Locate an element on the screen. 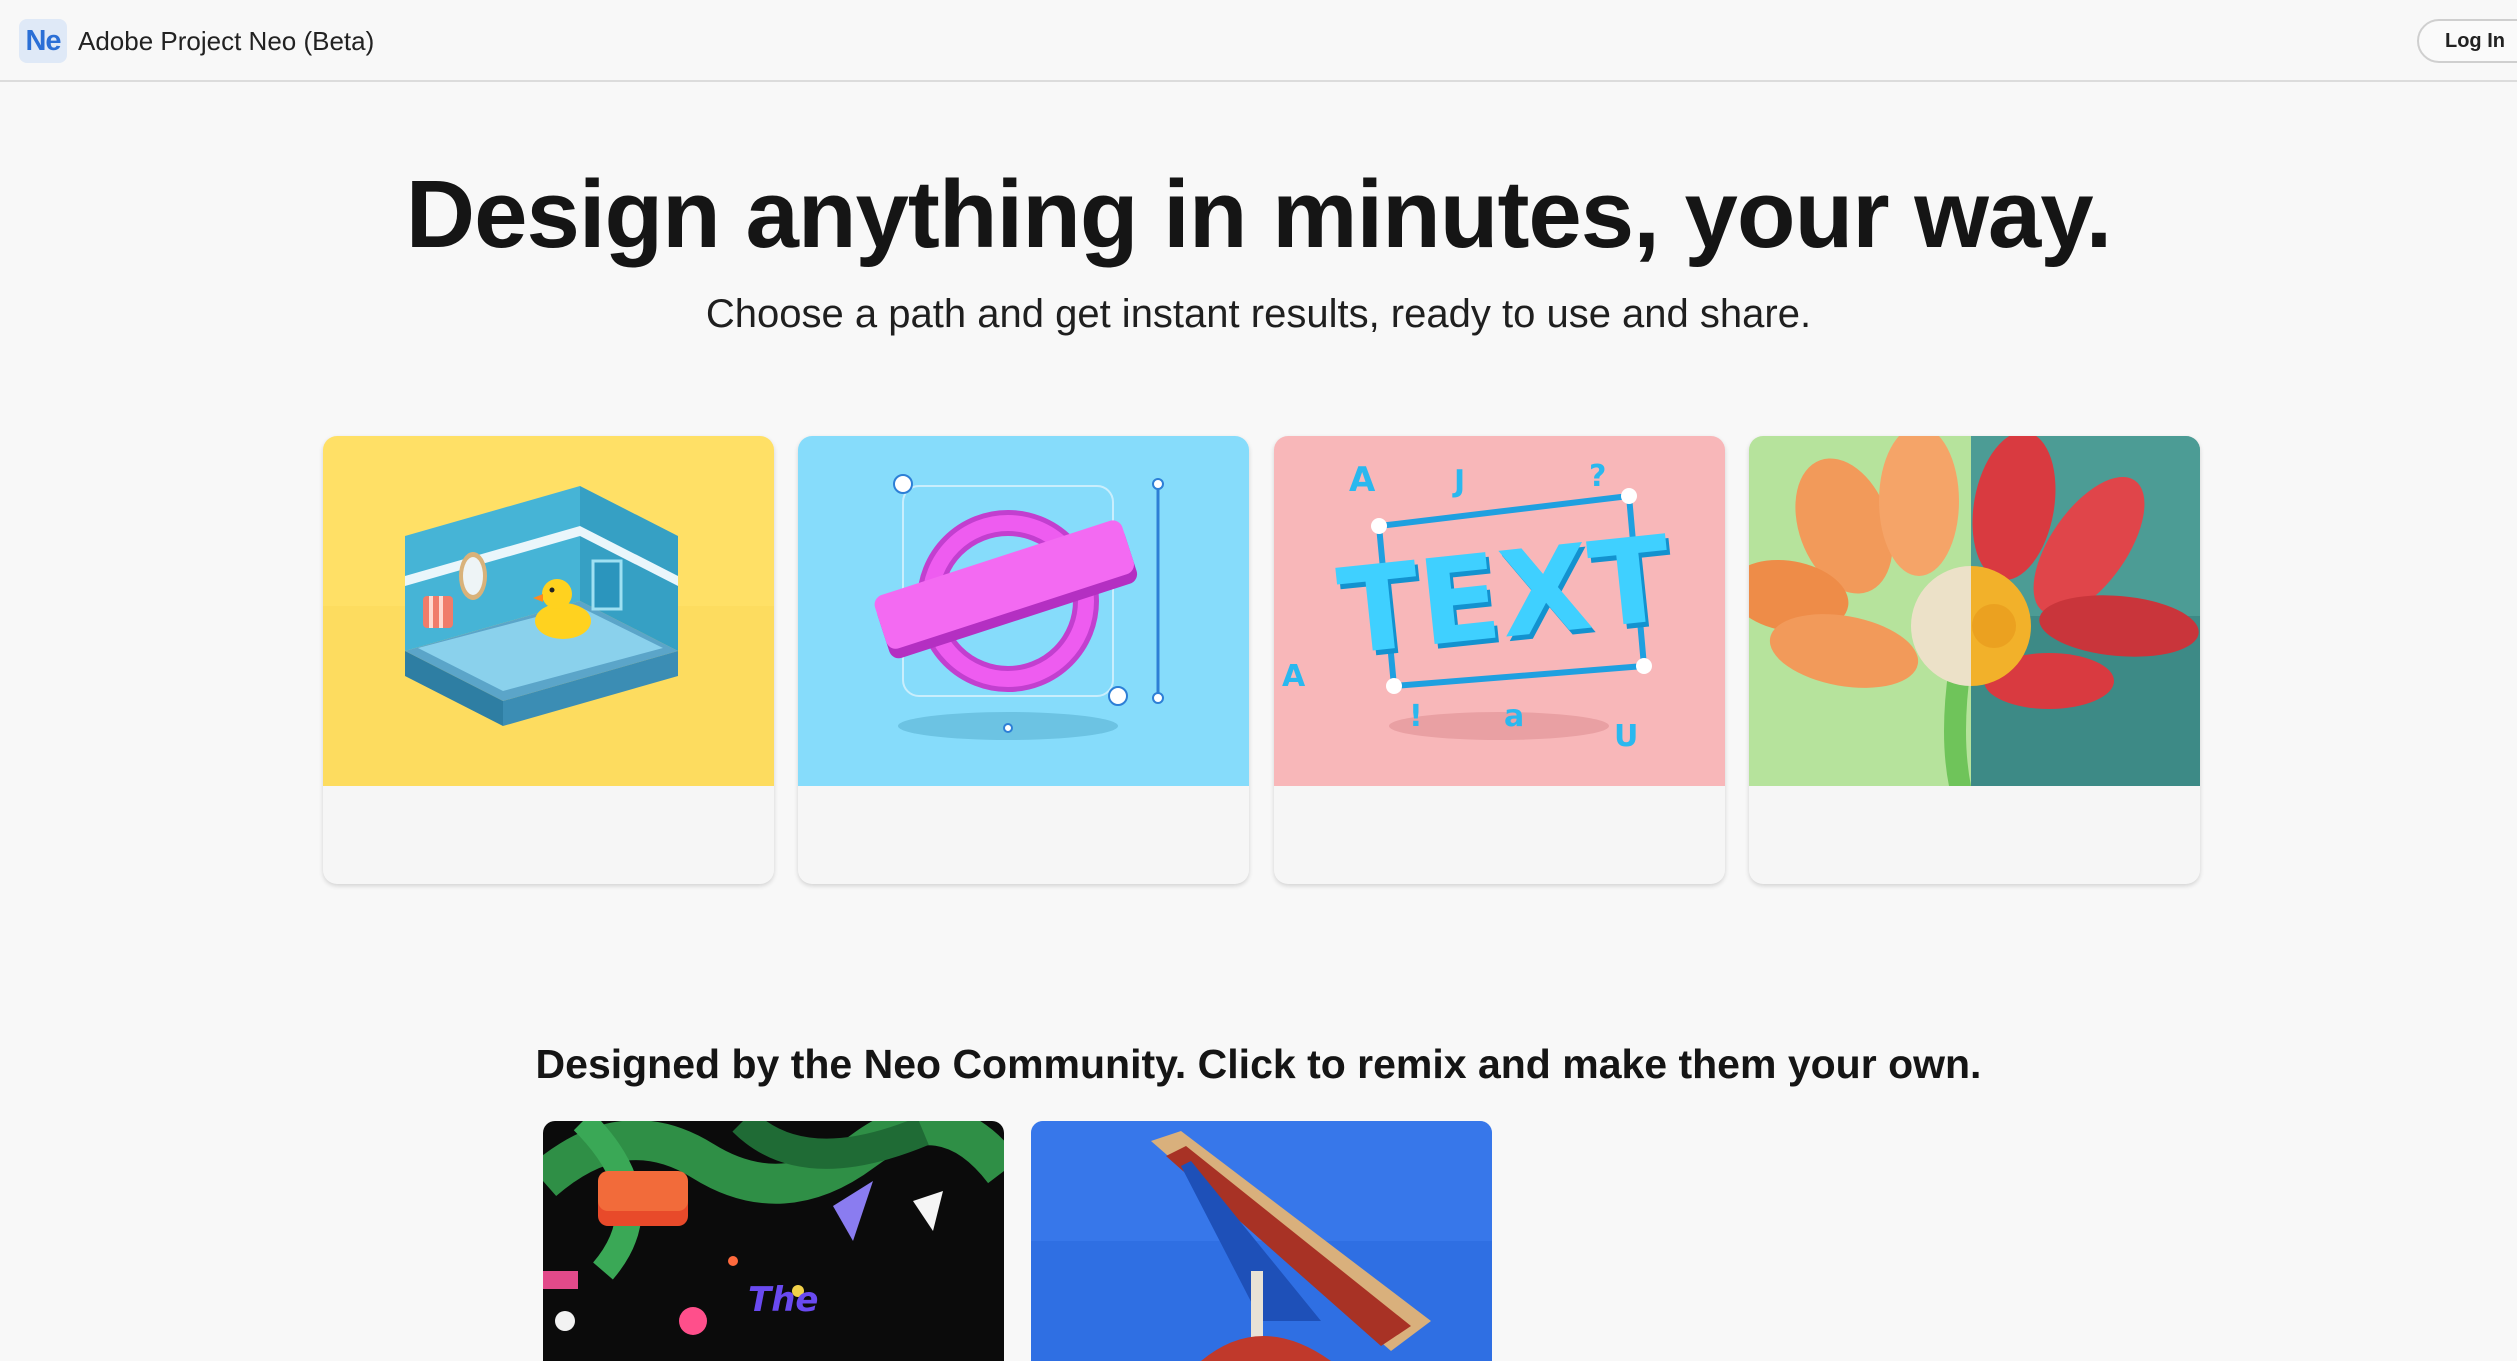  path-card-scene is located at coordinates (548, 660).